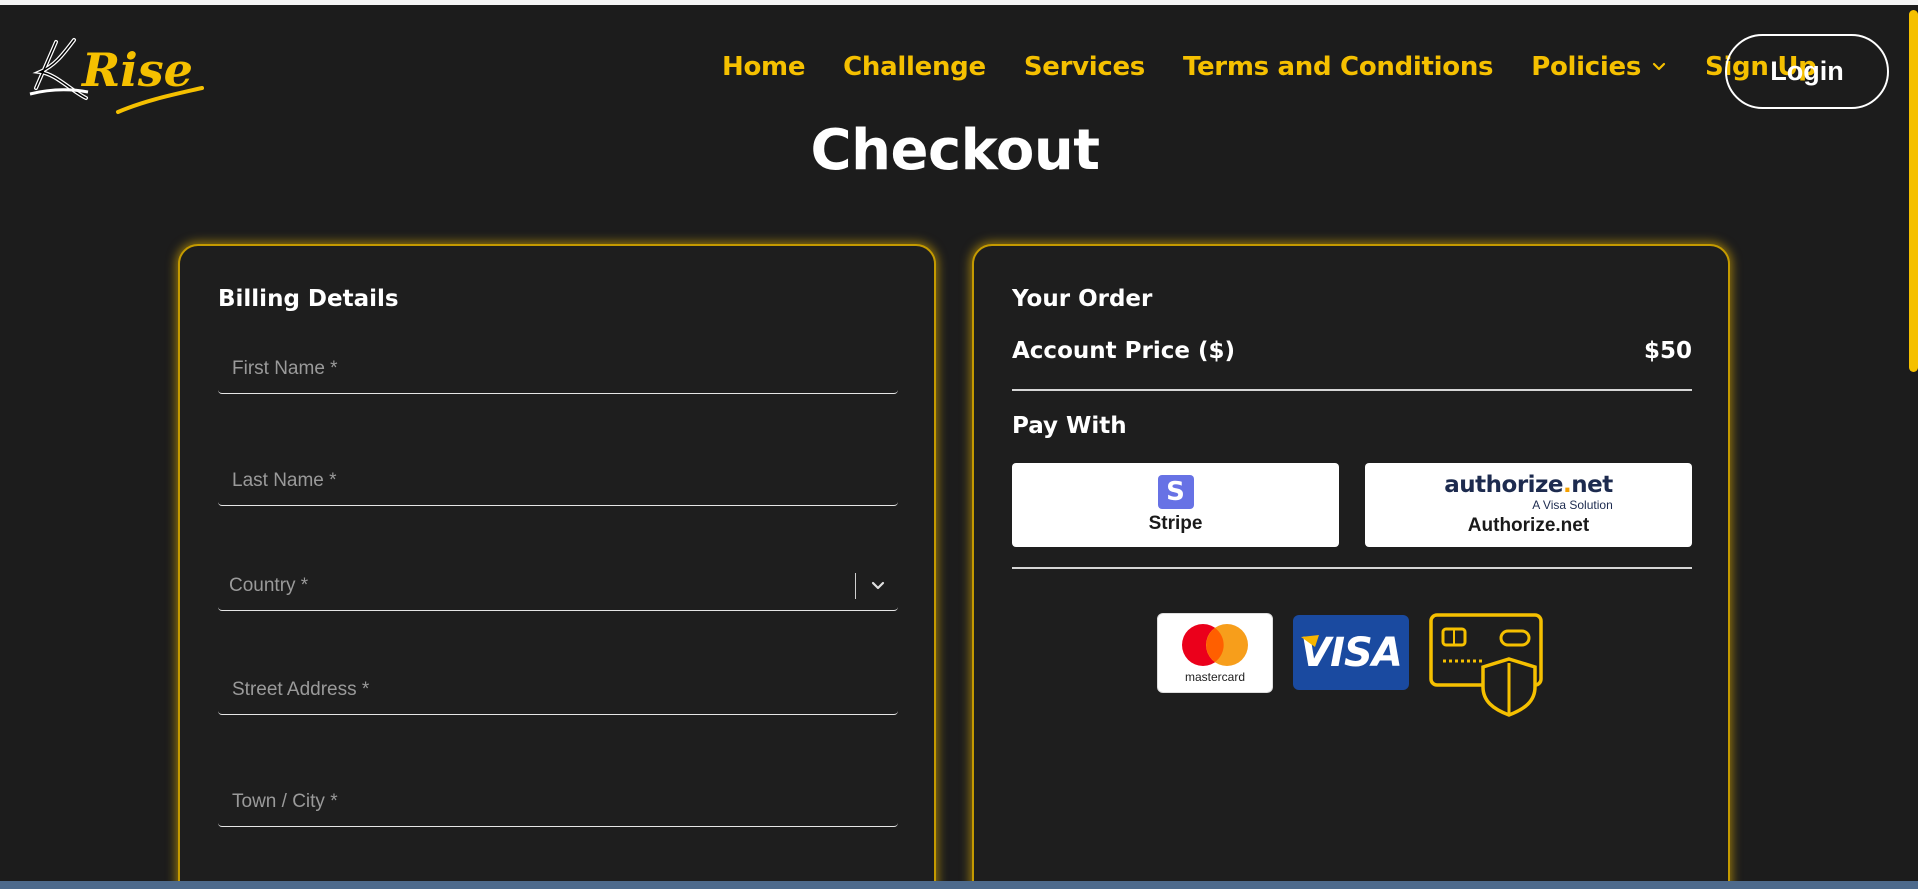 This screenshot has height=889, width=1918. What do you see at coordinates (1667, 351) in the screenshot?
I see `account-price-value: $50` at bounding box center [1667, 351].